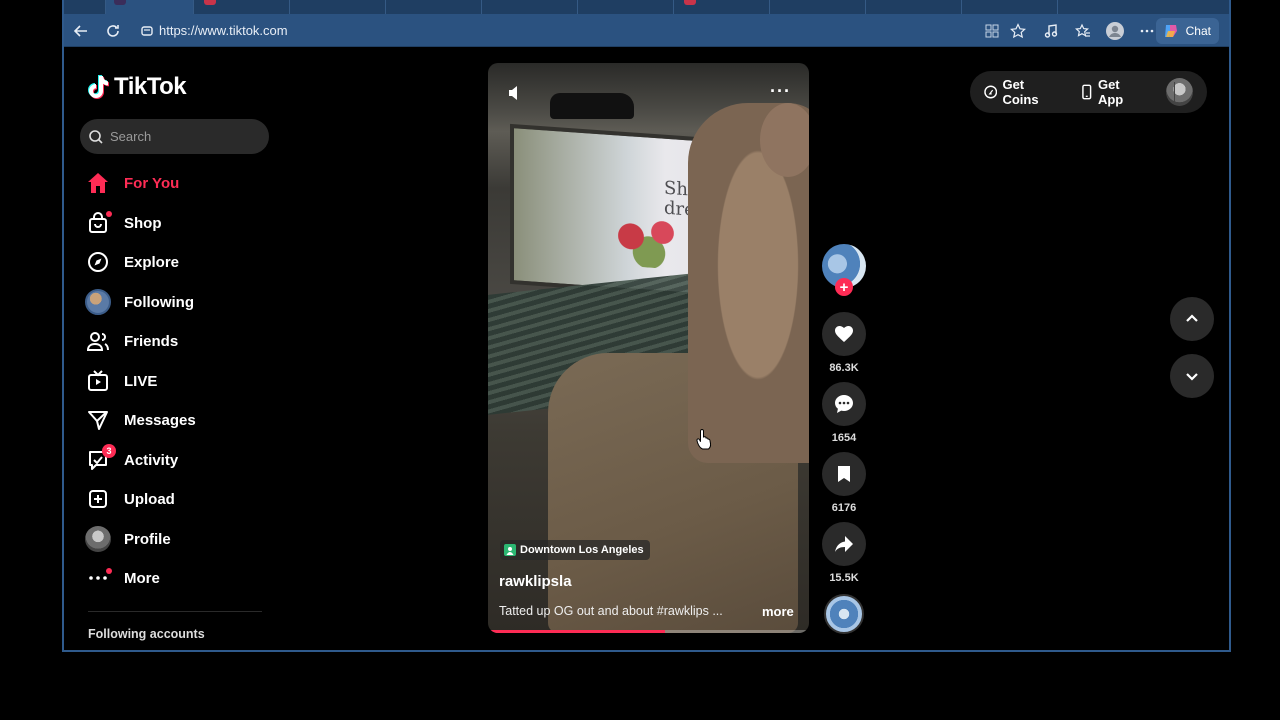  Describe the element at coordinates (150, 86) in the screenshot. I see `logo-text: TikTok` at that location.